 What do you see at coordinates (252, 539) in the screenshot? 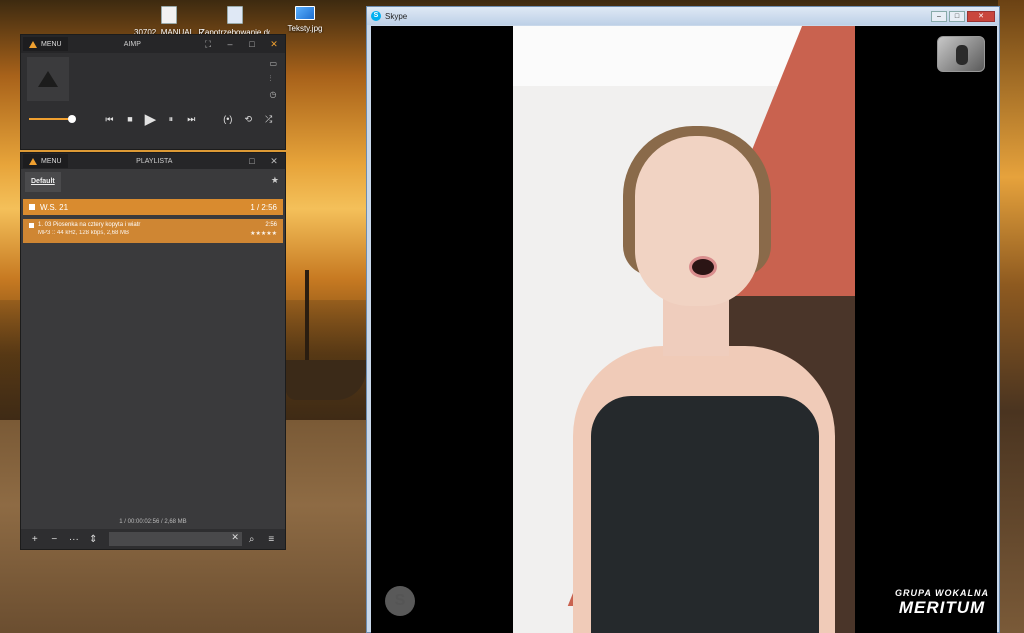
I see `search-icon: ⌕` at bounding box center [252, 539].